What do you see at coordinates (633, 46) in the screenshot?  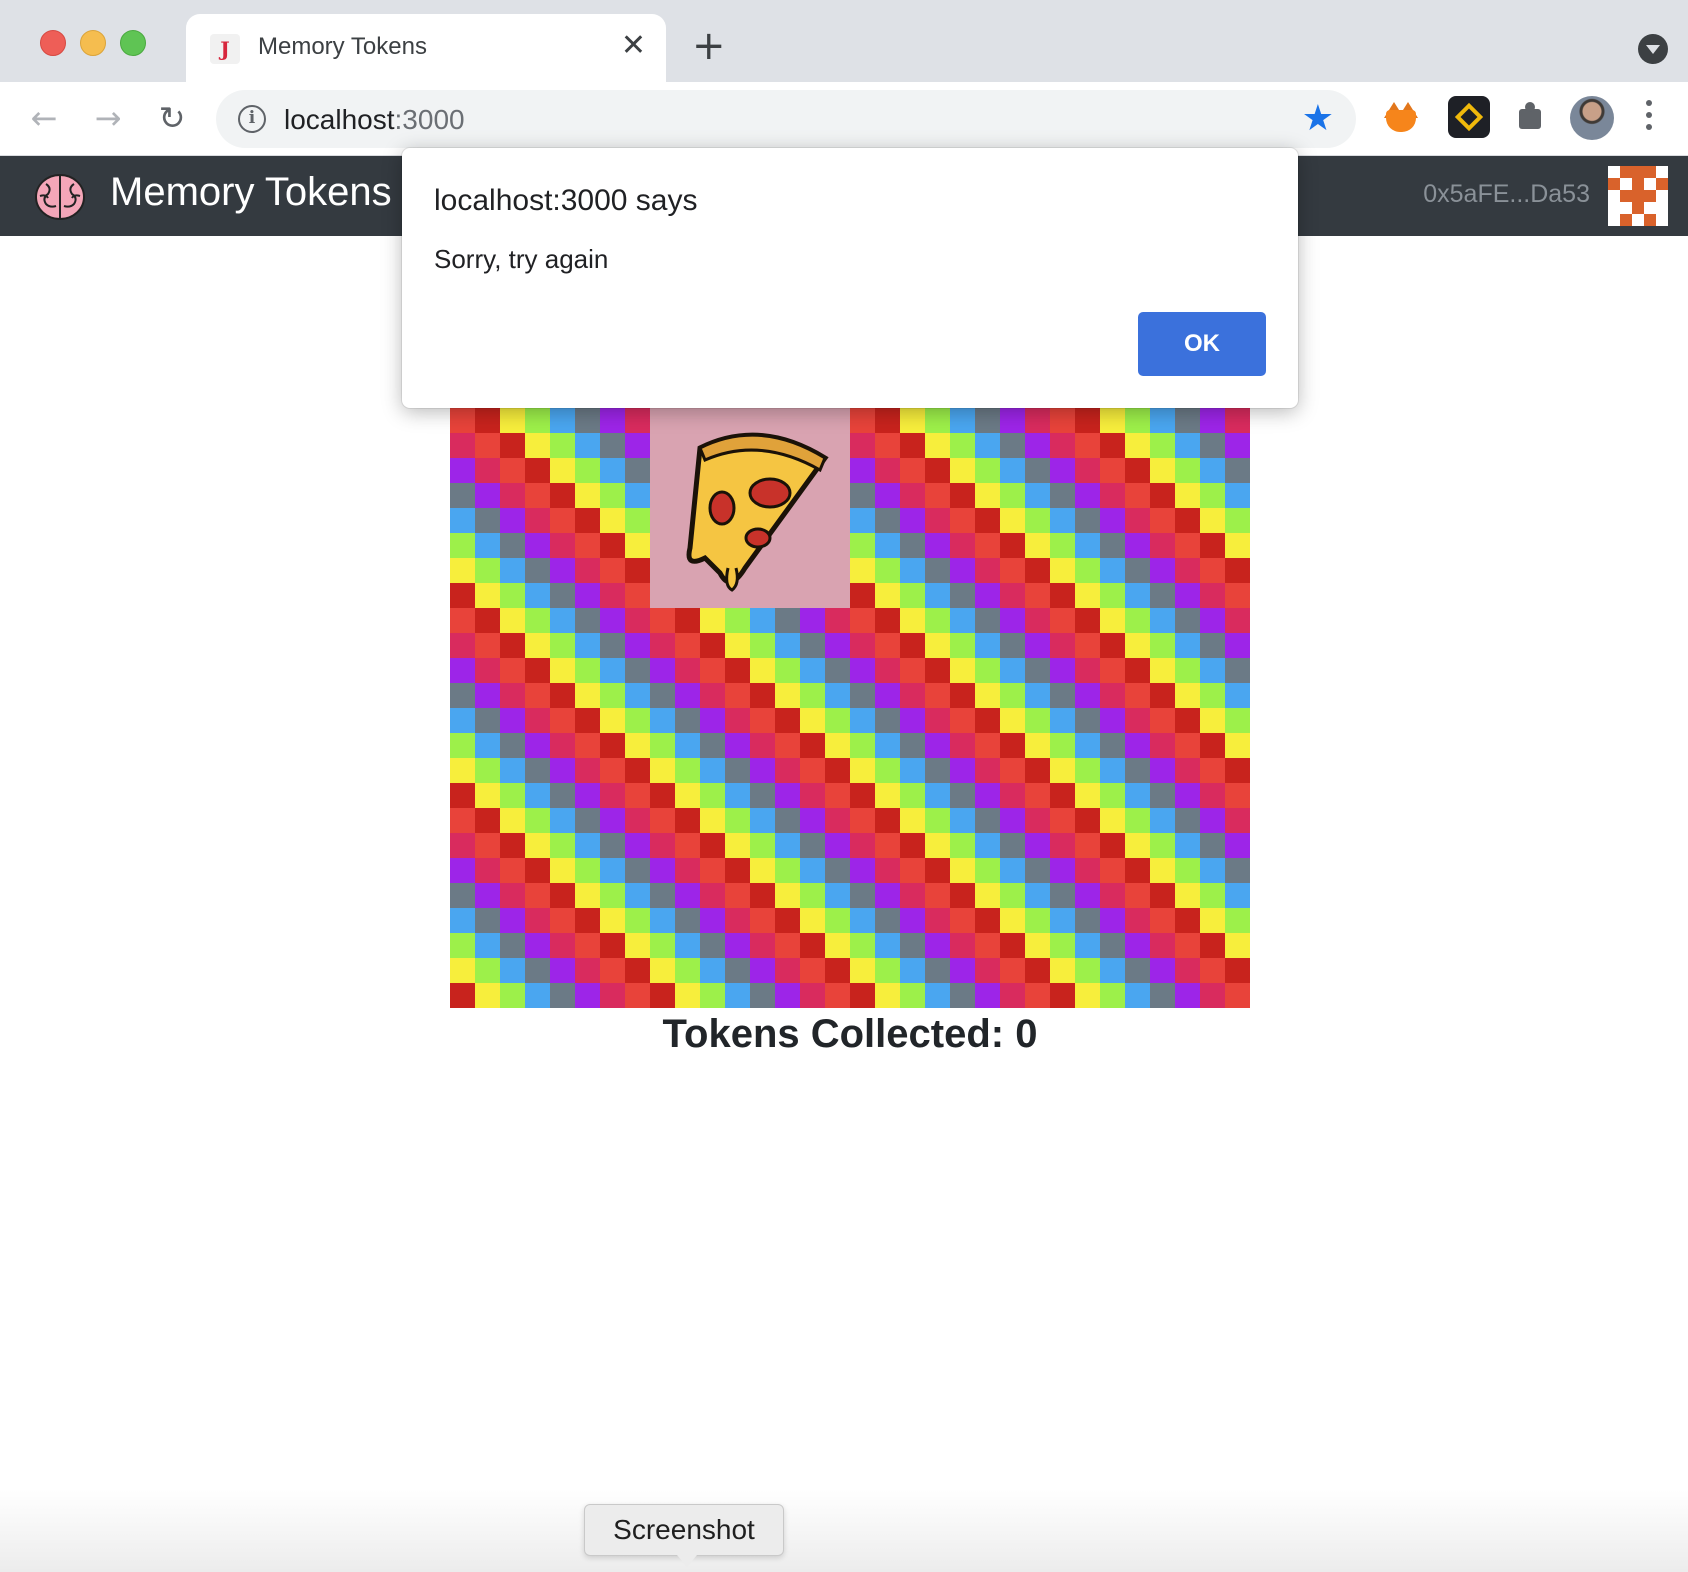 I see `close-tab-icon: ✕` at bounding box center [633, 46].